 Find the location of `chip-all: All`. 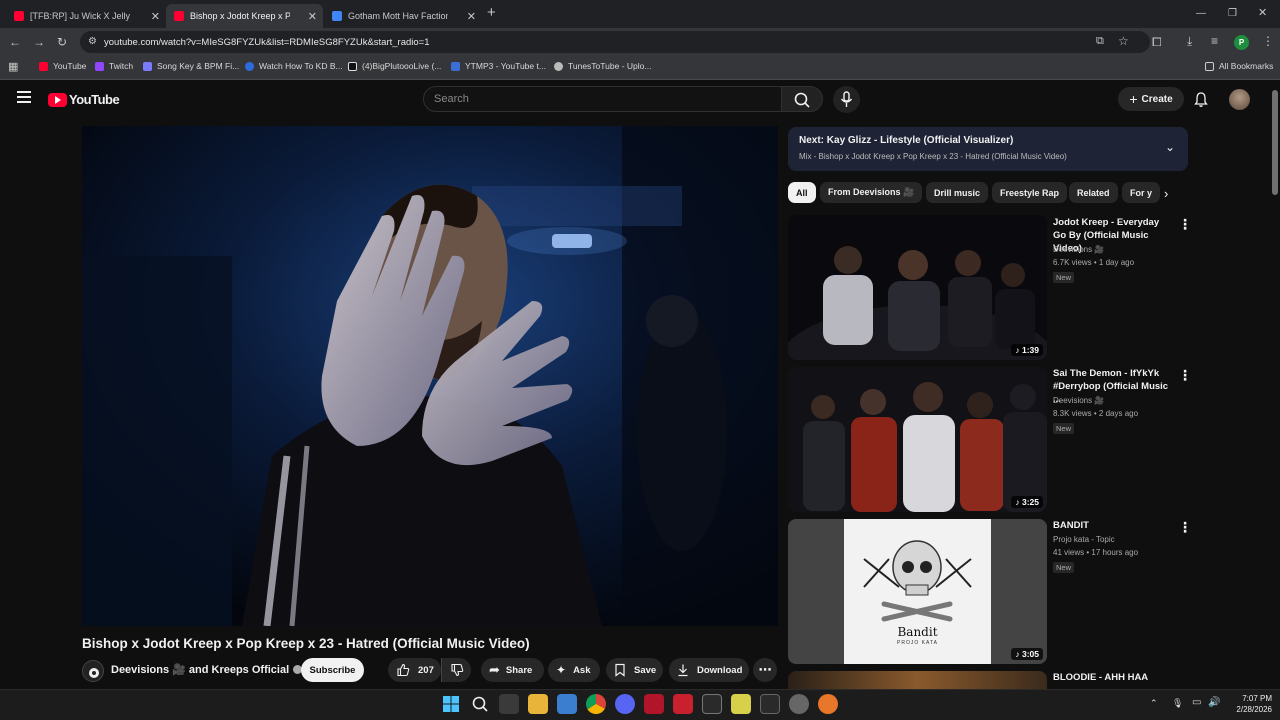

chip-all: All is located at coordinates (802, 192).